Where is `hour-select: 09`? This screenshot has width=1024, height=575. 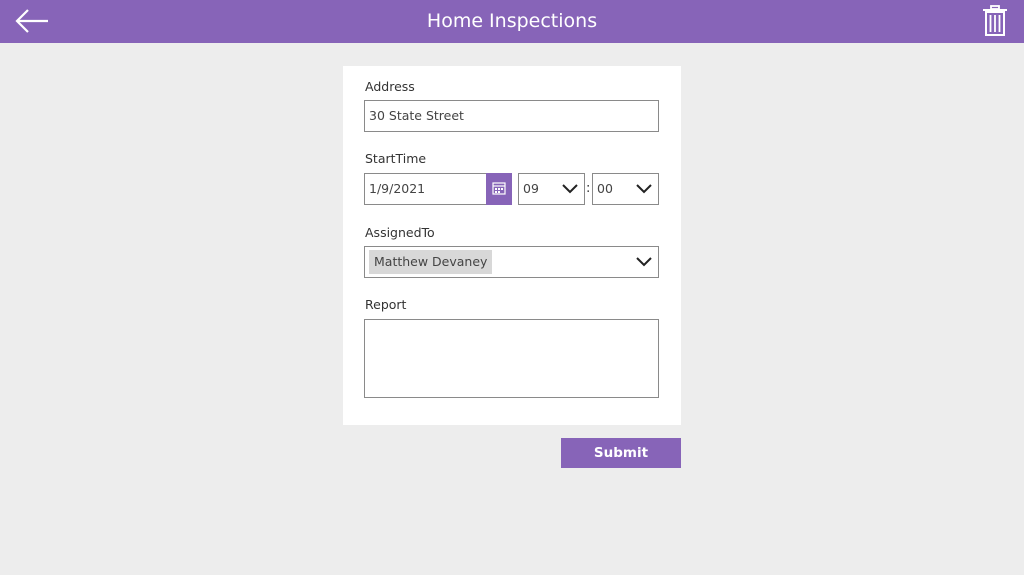 hour-select: 09 is located at coordinates (551, 189).